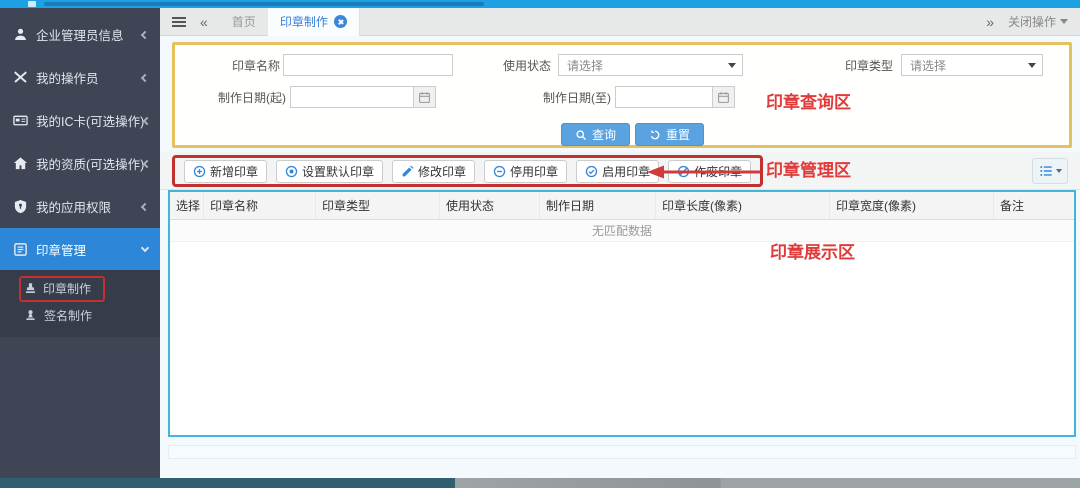 The width and height of the screenshot is (1080, 488). I want to click on date-to-input, so click(664, 97).